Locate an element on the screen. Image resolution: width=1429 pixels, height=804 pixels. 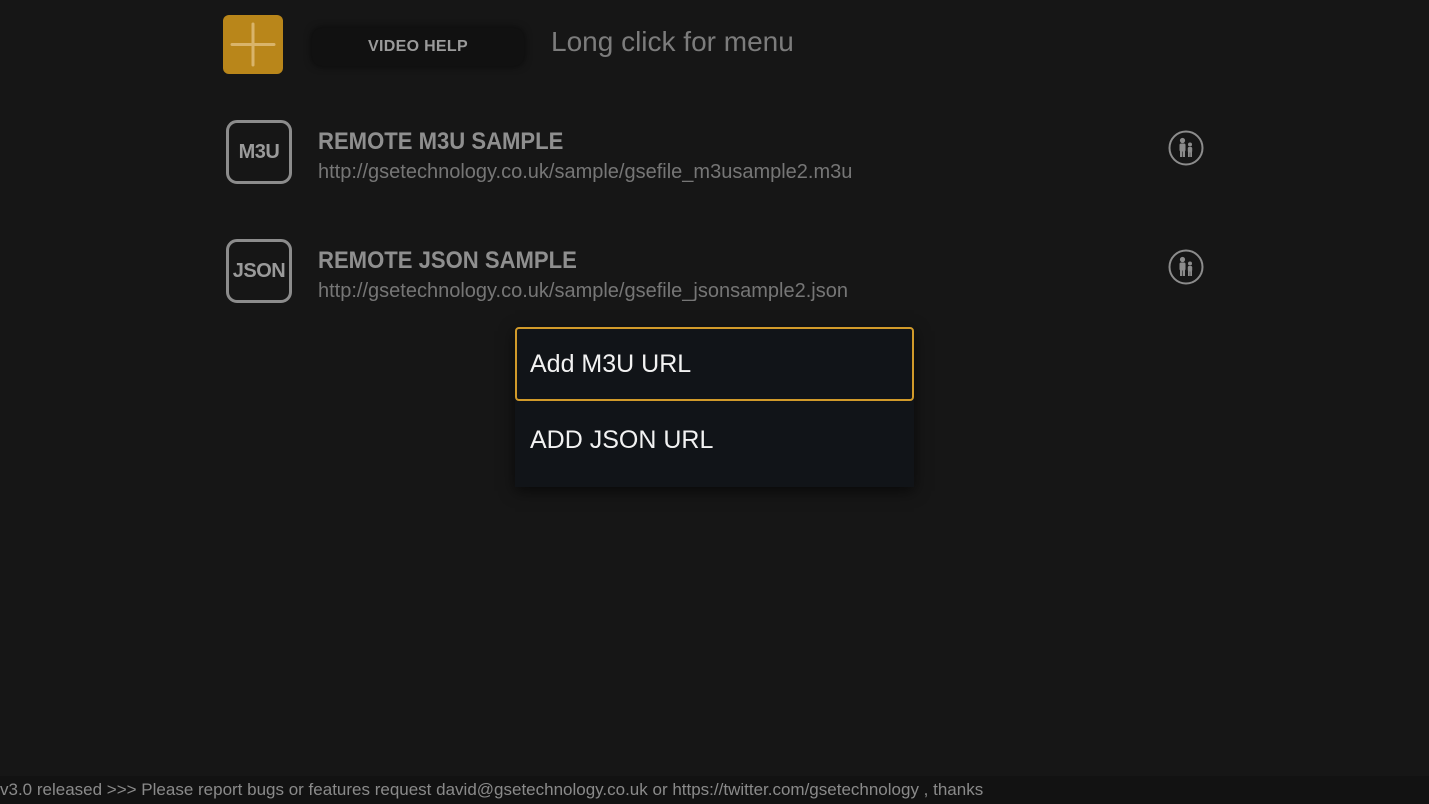
add-playlist-menu: Add M3U URL ADD JSON URL is located at coordinates (714, 407).